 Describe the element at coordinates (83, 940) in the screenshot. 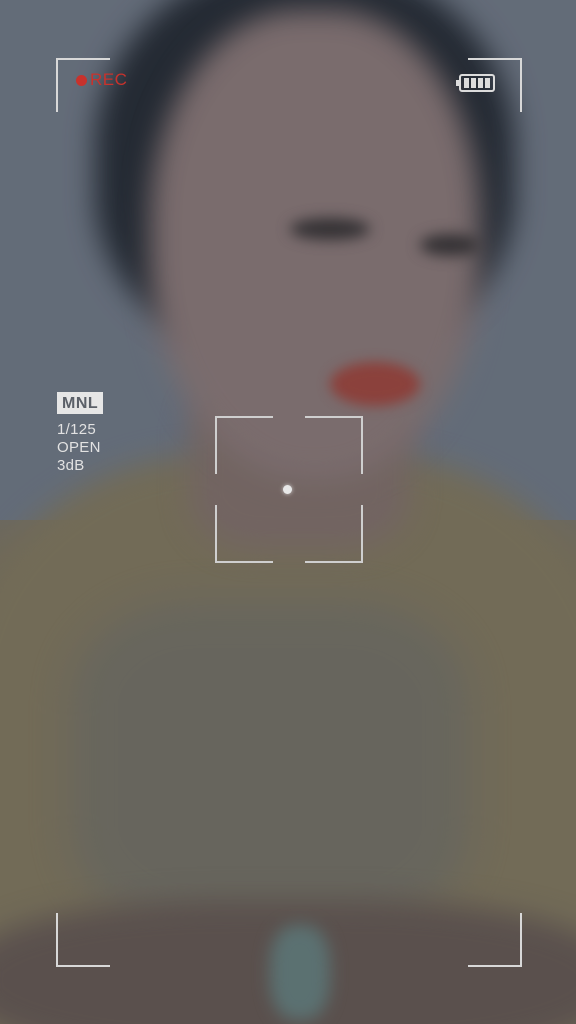

I see `frame-corner-bottom-left` at that location.